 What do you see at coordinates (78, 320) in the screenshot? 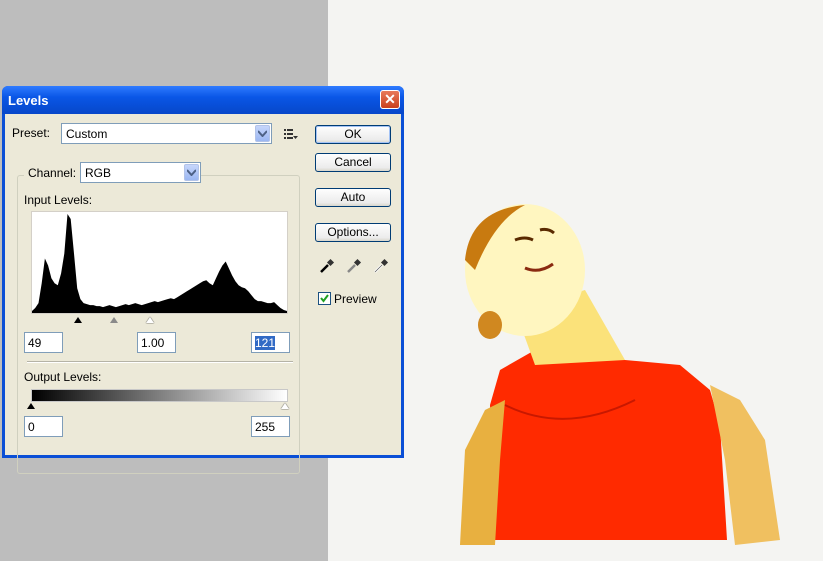
I see `input-black-slider` at bounding box center [78, 320].